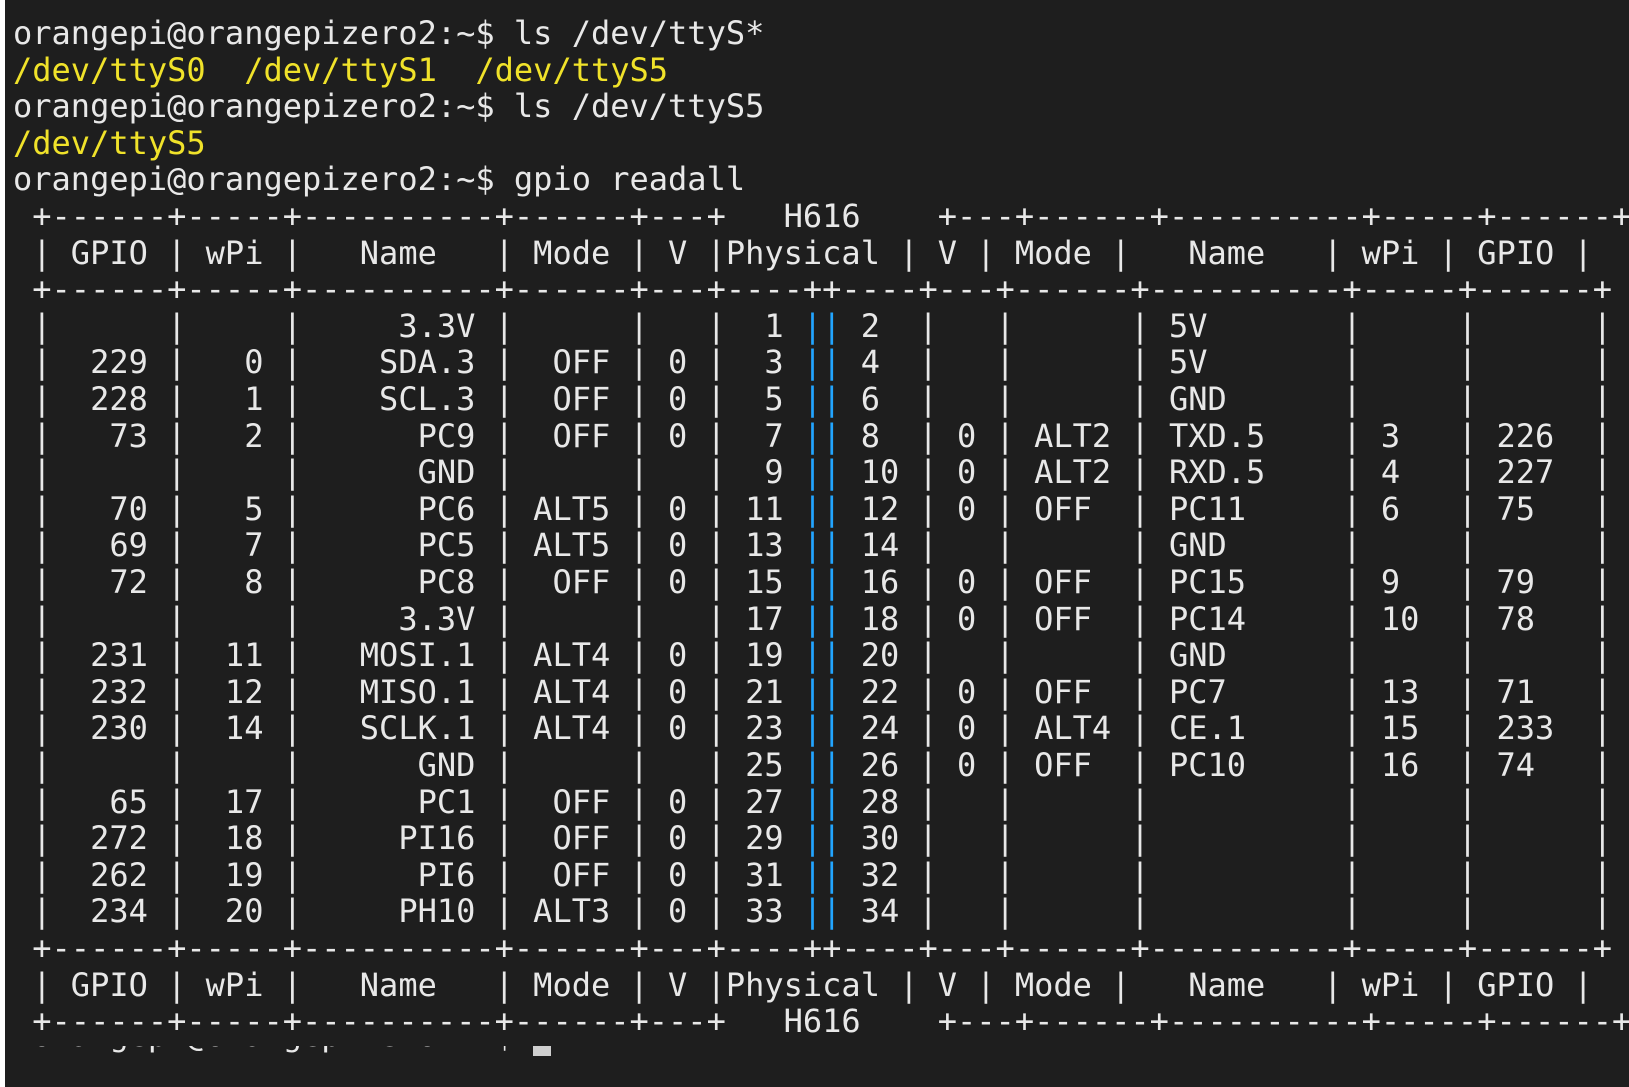 Image resolution: width=1629 pixels, height=1087 pixels. I want to click on cell-right-name: TXD.5, so click(1246, 435).